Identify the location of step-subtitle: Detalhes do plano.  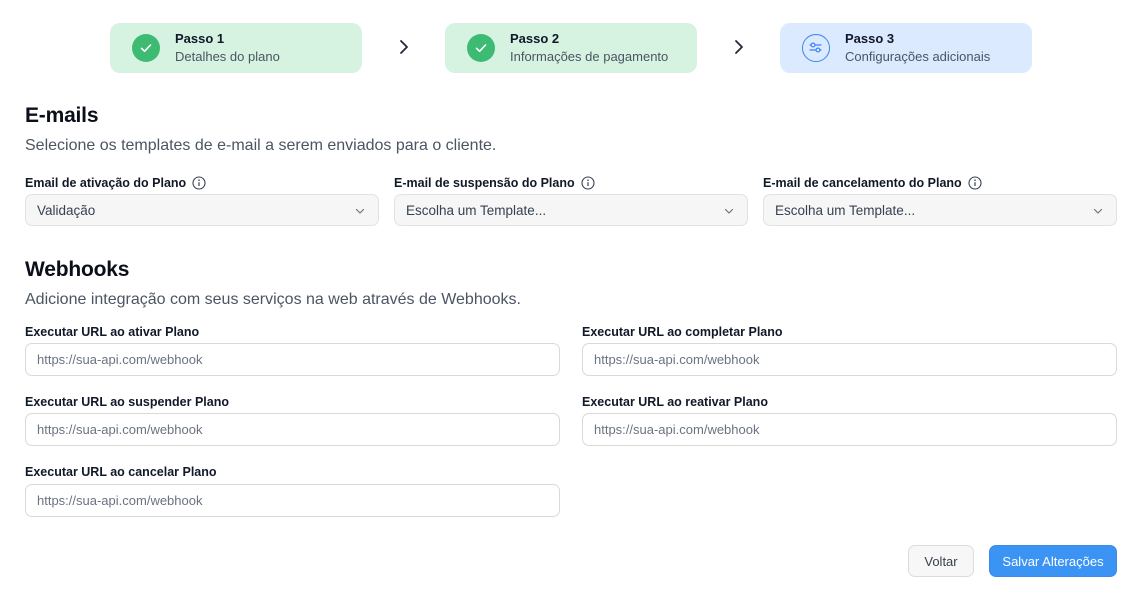
(227, 56).